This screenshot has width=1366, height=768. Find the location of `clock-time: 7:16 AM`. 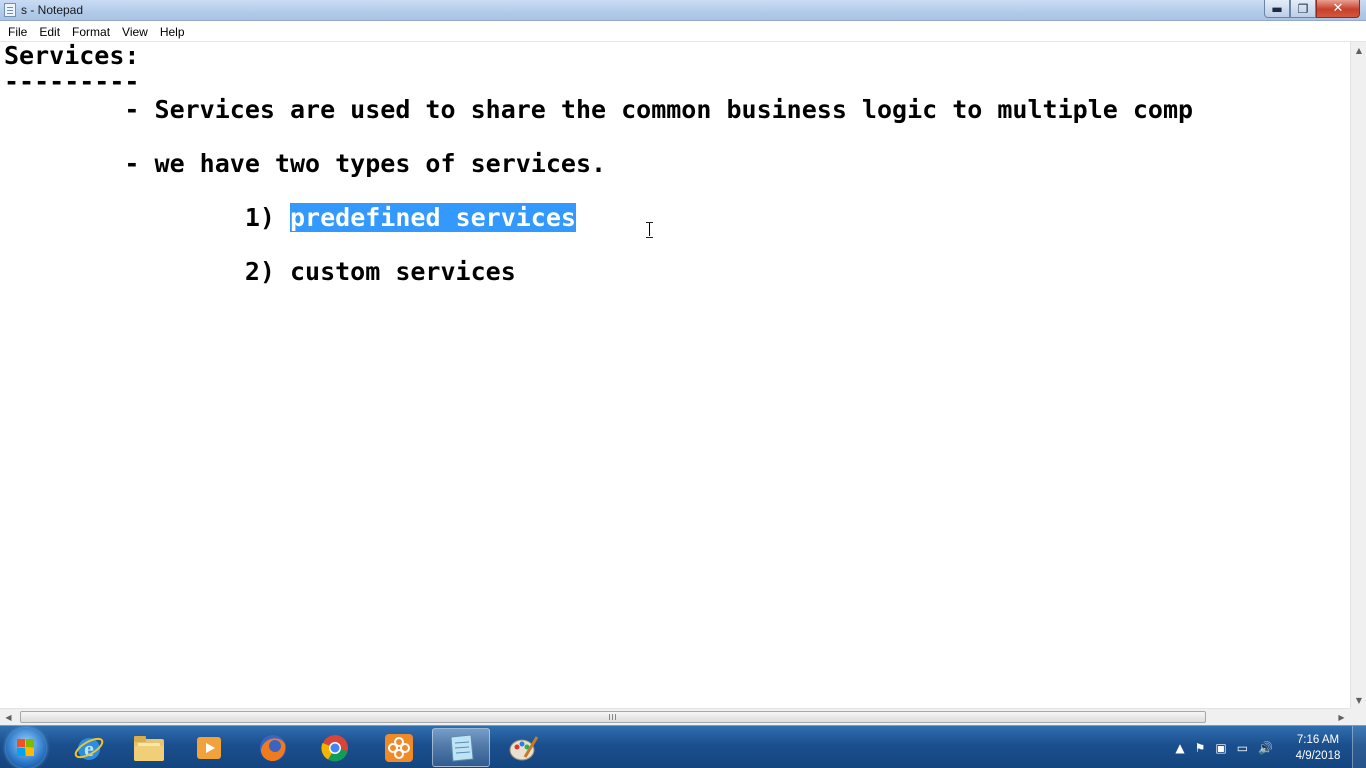

clock-time: 7:16 AM is located at coordinates (1318, 739).